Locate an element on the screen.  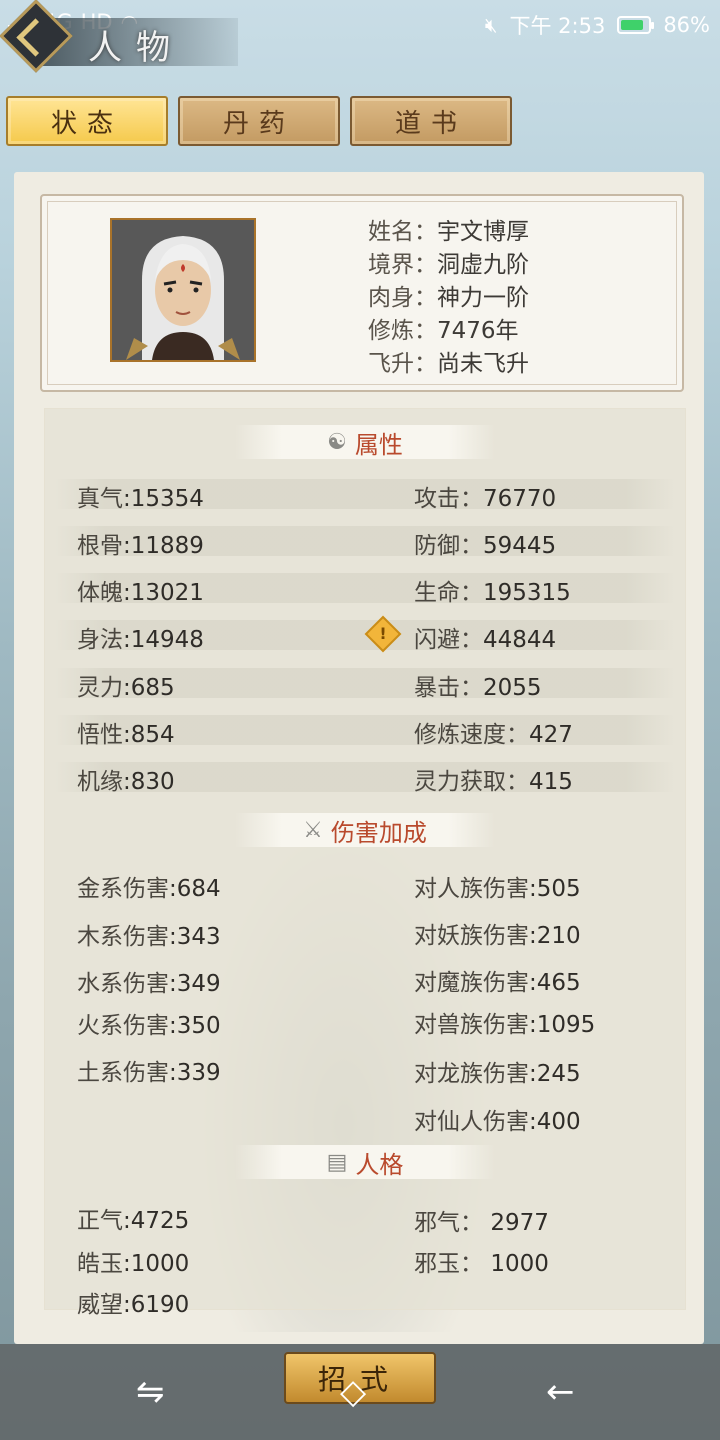
title-area: 人物 is located at coordinates (120, 36).